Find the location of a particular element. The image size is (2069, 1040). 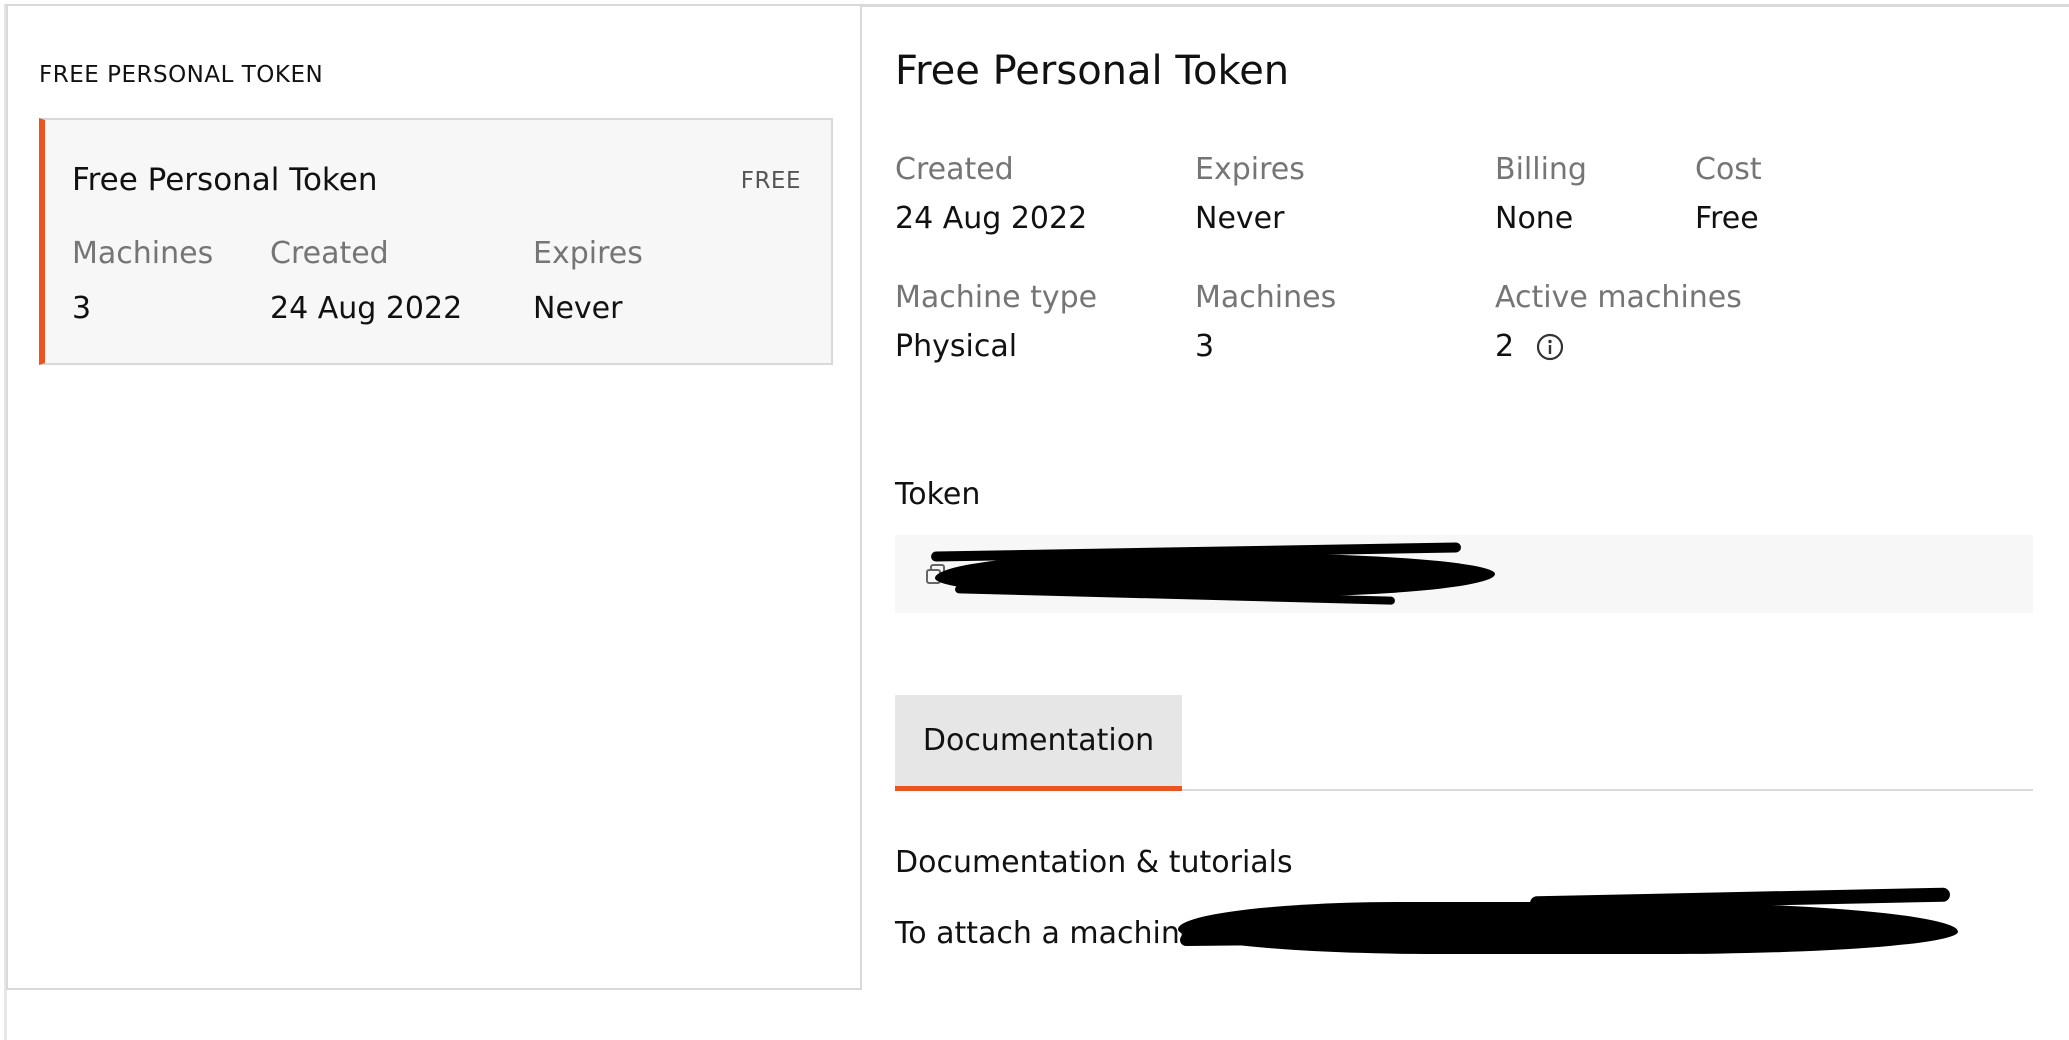

detail-machine-type-label: Machine type is located at coordinates (996, 297).